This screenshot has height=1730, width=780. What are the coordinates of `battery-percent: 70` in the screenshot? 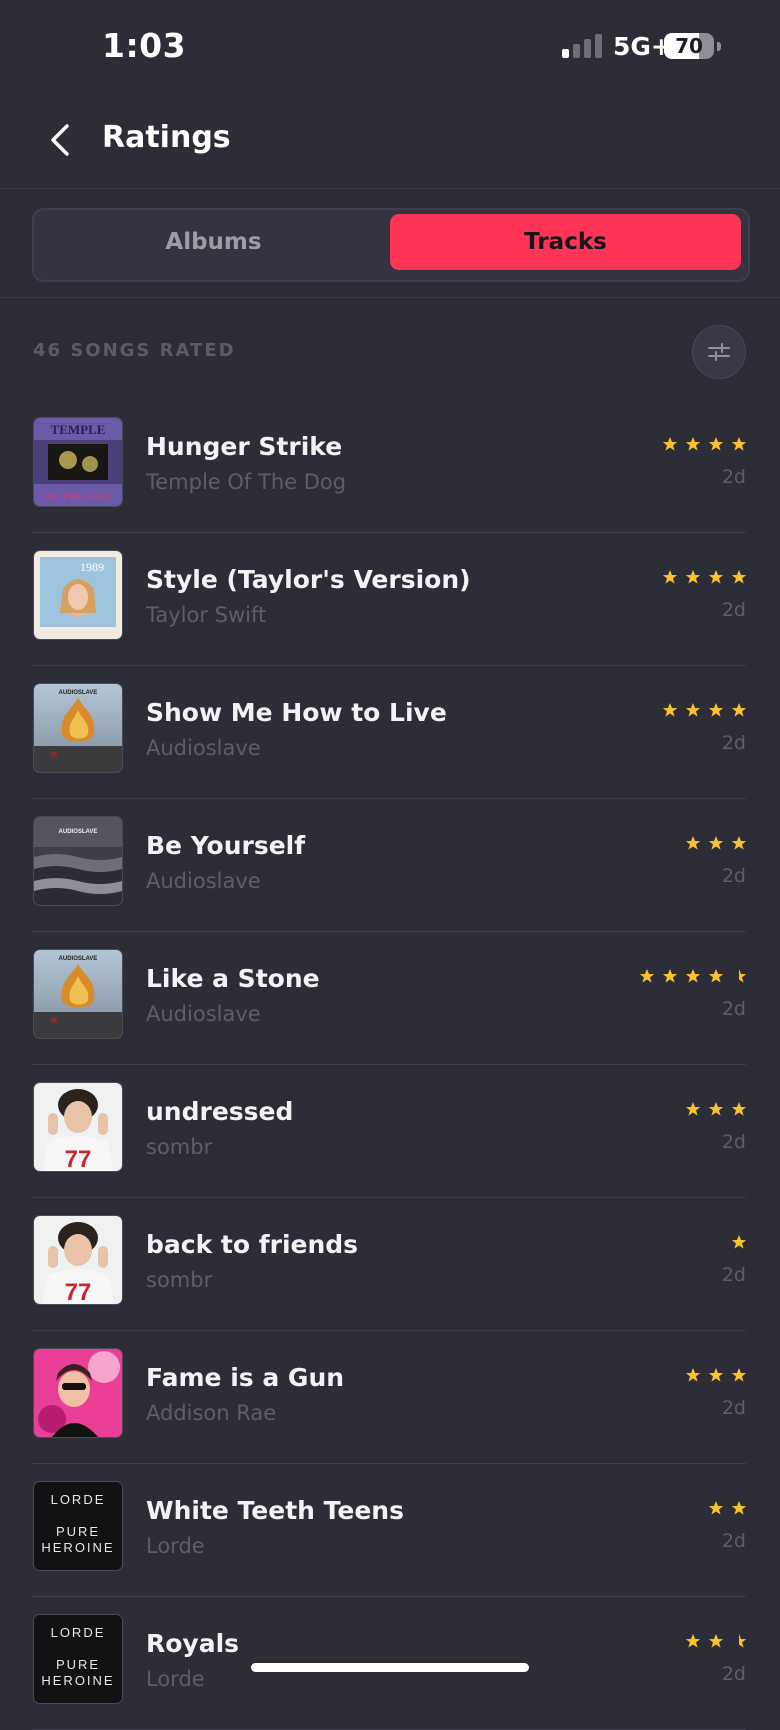 It's located at (689, 46).